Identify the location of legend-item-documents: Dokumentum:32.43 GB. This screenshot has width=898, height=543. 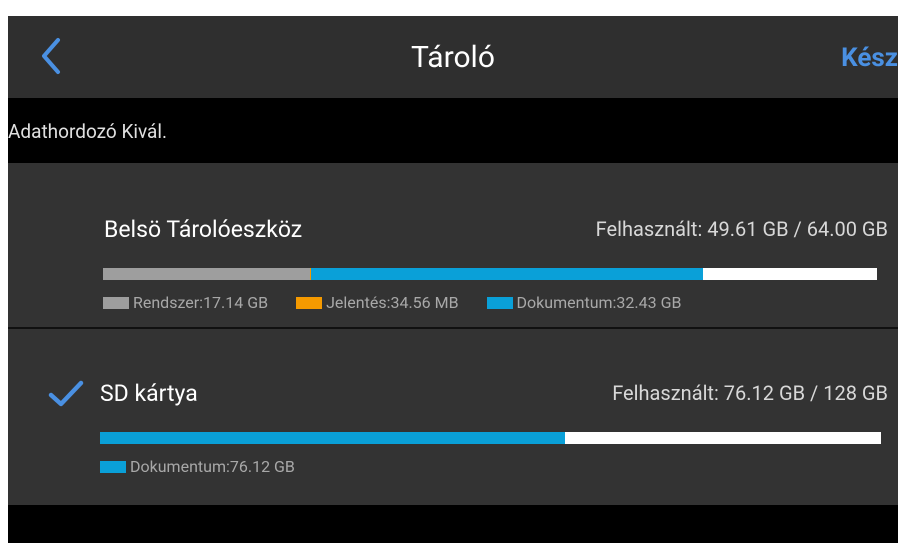
(584, 303).